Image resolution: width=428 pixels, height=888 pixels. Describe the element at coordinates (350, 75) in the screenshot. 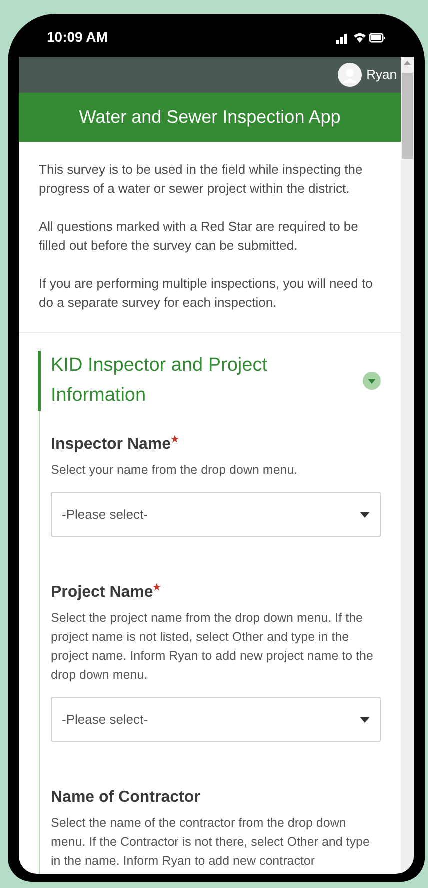

I see `avatar-icon` at that location.